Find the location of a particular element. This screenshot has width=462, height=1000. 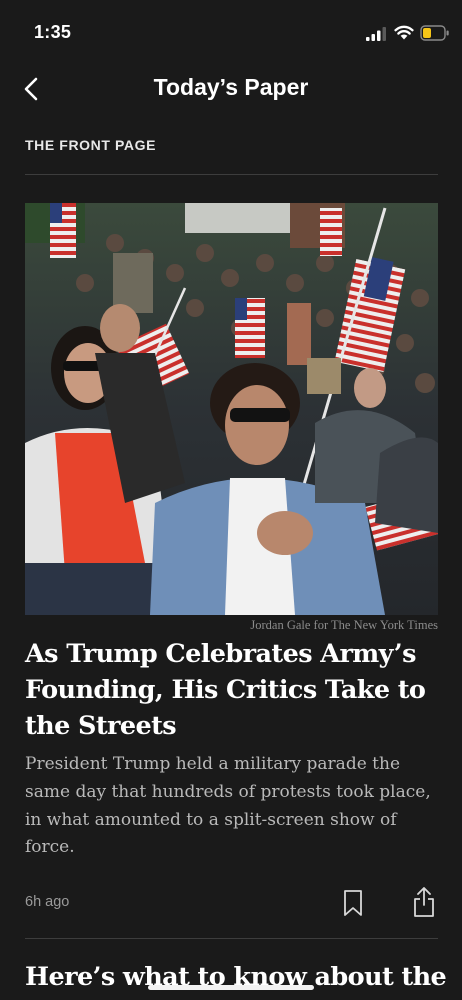

share-icon is located at coordinates (424, 902).